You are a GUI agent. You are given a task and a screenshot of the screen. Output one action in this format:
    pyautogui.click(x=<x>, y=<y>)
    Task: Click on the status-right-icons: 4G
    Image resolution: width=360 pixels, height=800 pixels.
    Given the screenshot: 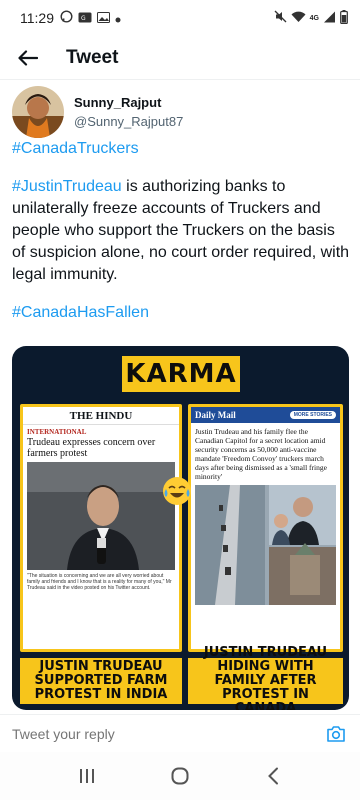 What is the action you would take?
    pyautogui.click(x=311, y=18)
    